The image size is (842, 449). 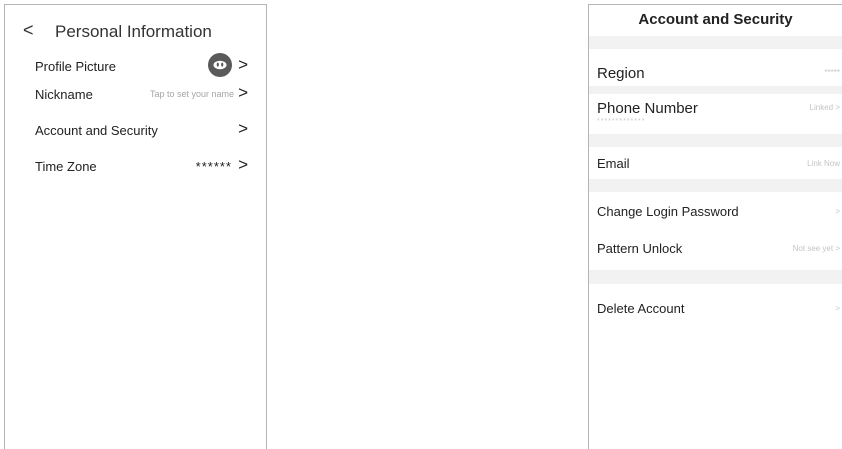 I want to click on back-button: <, so click(x=28, y=30).